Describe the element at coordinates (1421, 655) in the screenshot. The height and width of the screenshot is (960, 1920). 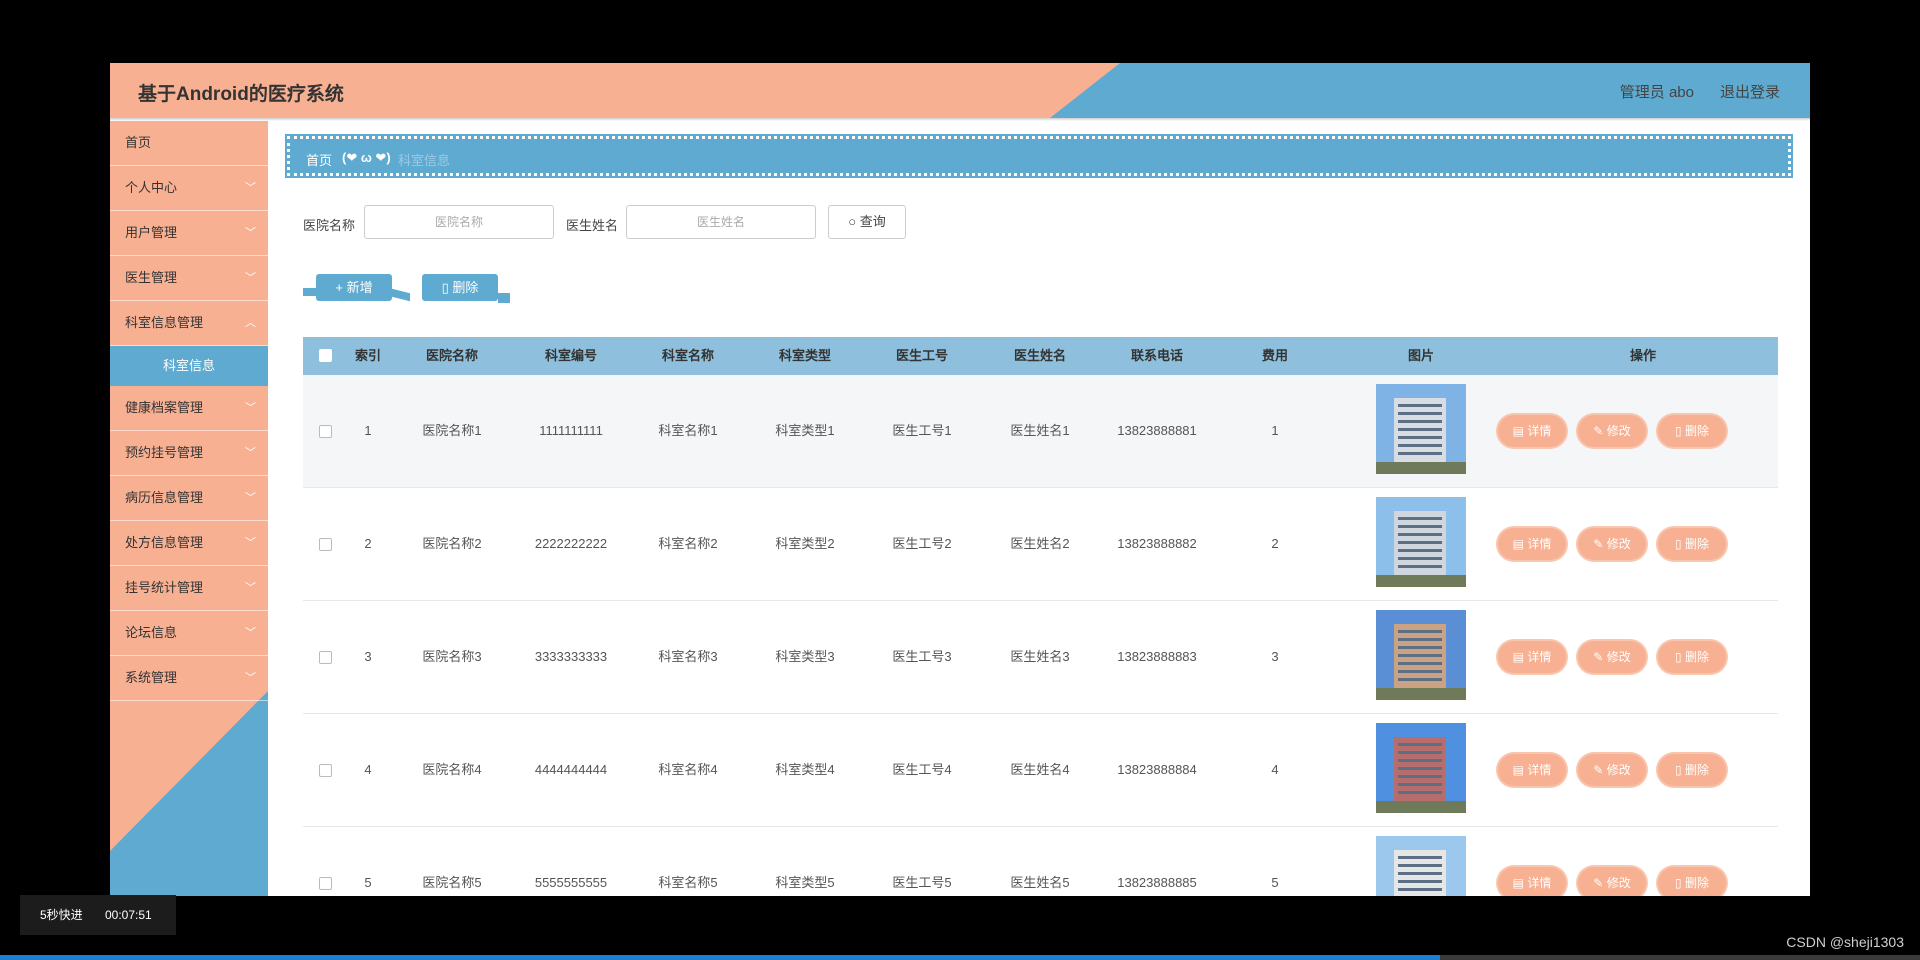
I see `department-image` at that location.